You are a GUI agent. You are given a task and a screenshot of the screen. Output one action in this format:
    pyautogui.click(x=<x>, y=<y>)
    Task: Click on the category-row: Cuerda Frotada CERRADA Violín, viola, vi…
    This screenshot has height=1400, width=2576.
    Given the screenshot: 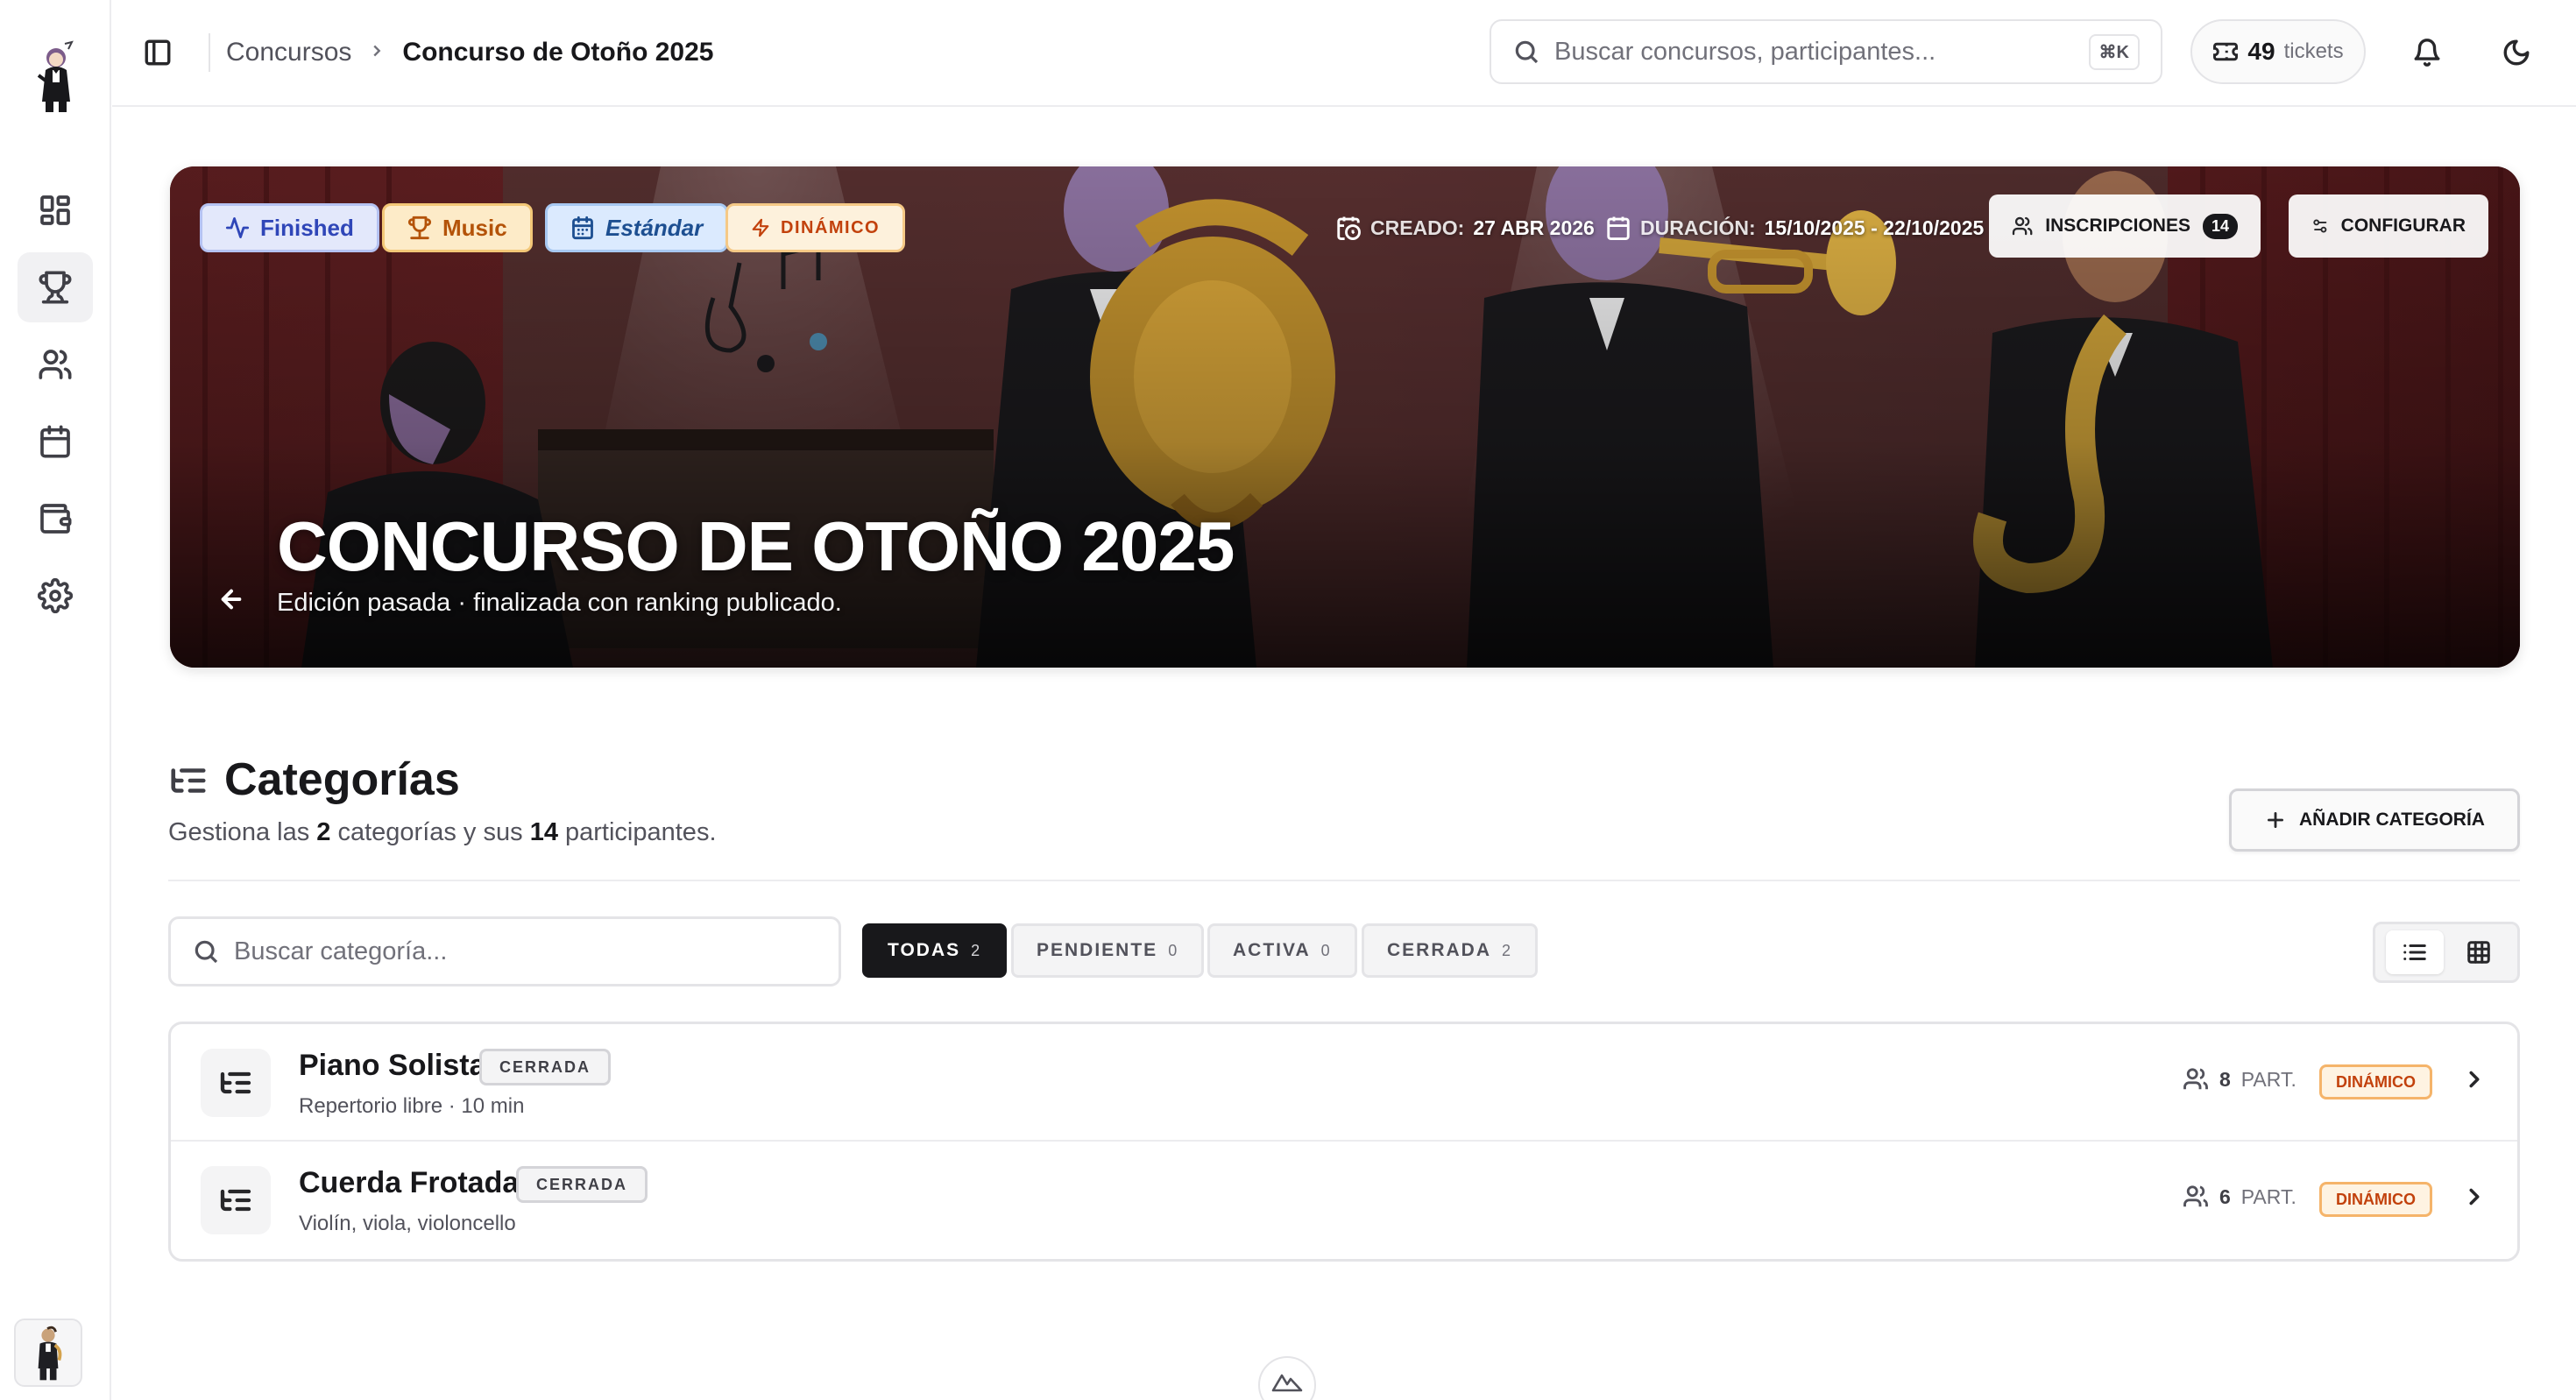 What is the action you would take?
    pyautogui.click(x=1344, y=1200)
    